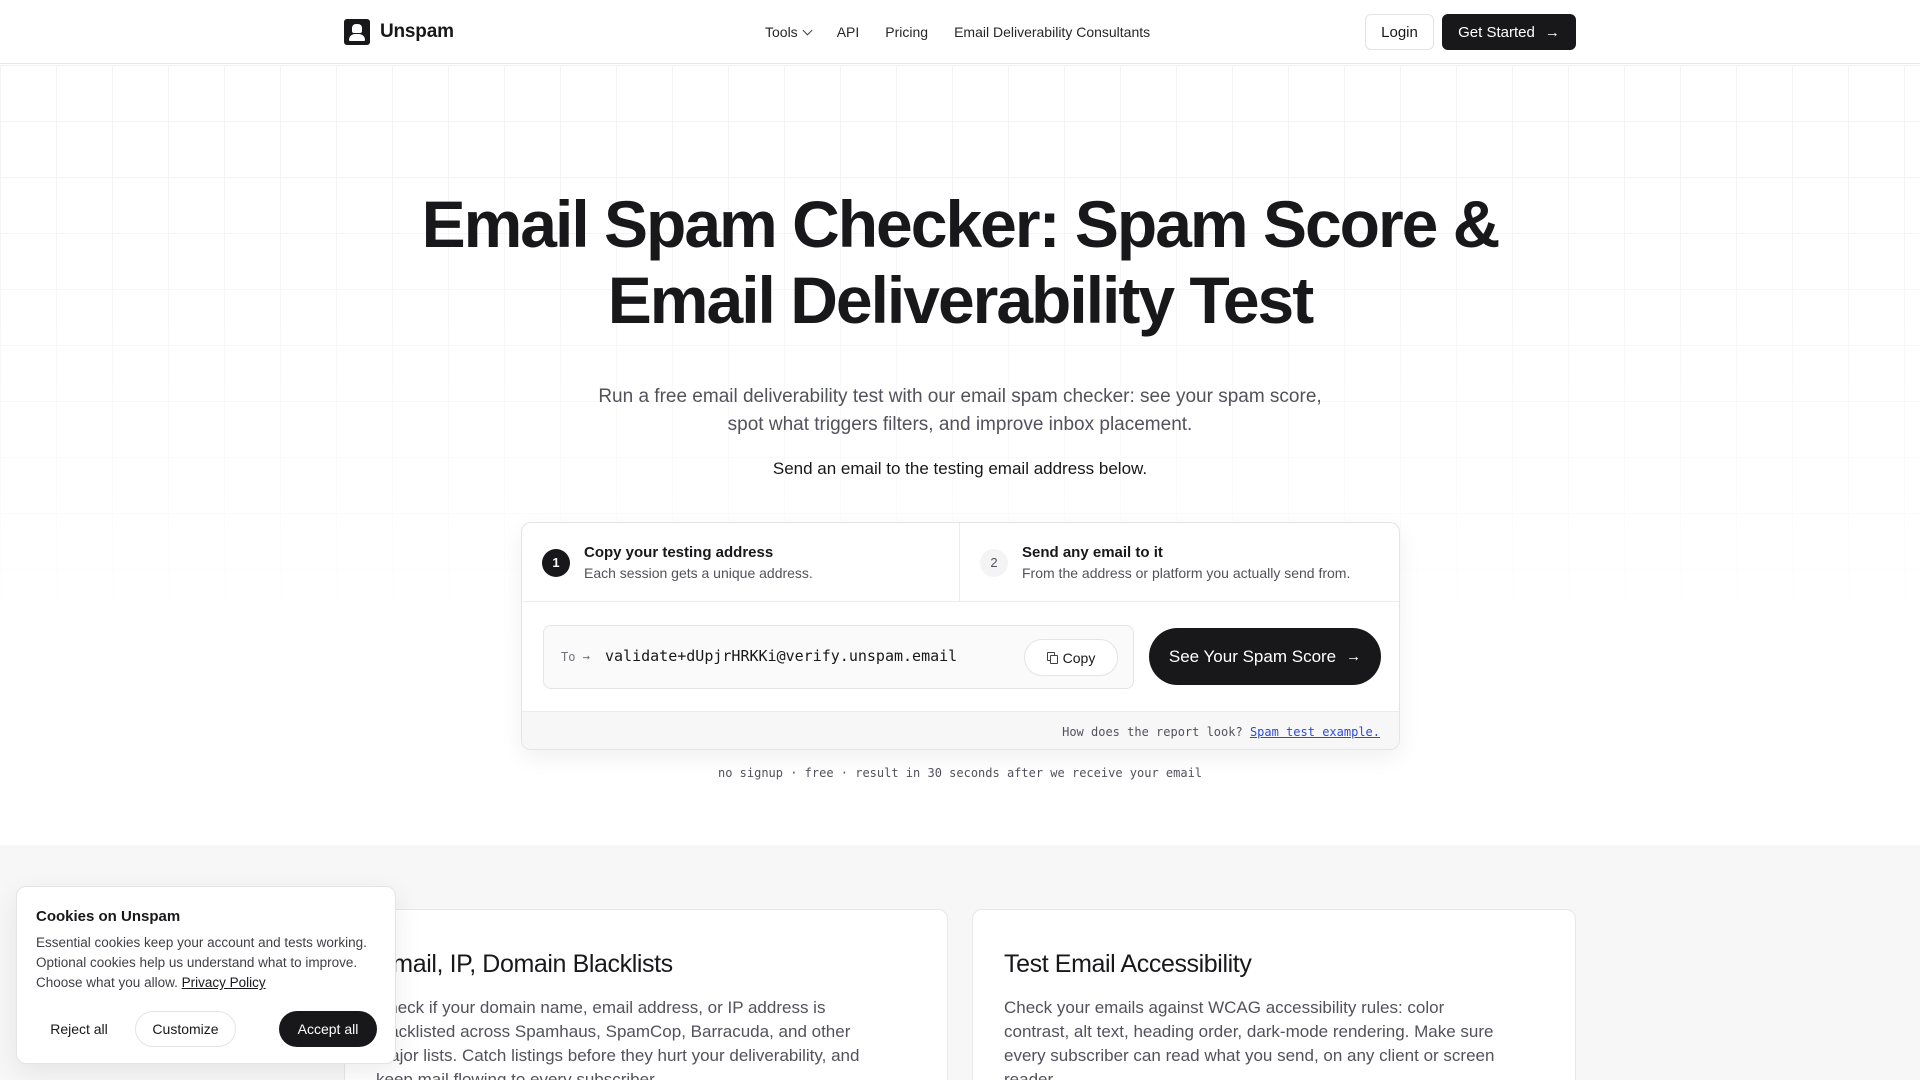 The width and height of the screenshot is (1920, 1080). What do you see at coordinates (679, 552) in the screenshot?
I see `step-title: Copy your testing address` at bounding box center [679, 552].